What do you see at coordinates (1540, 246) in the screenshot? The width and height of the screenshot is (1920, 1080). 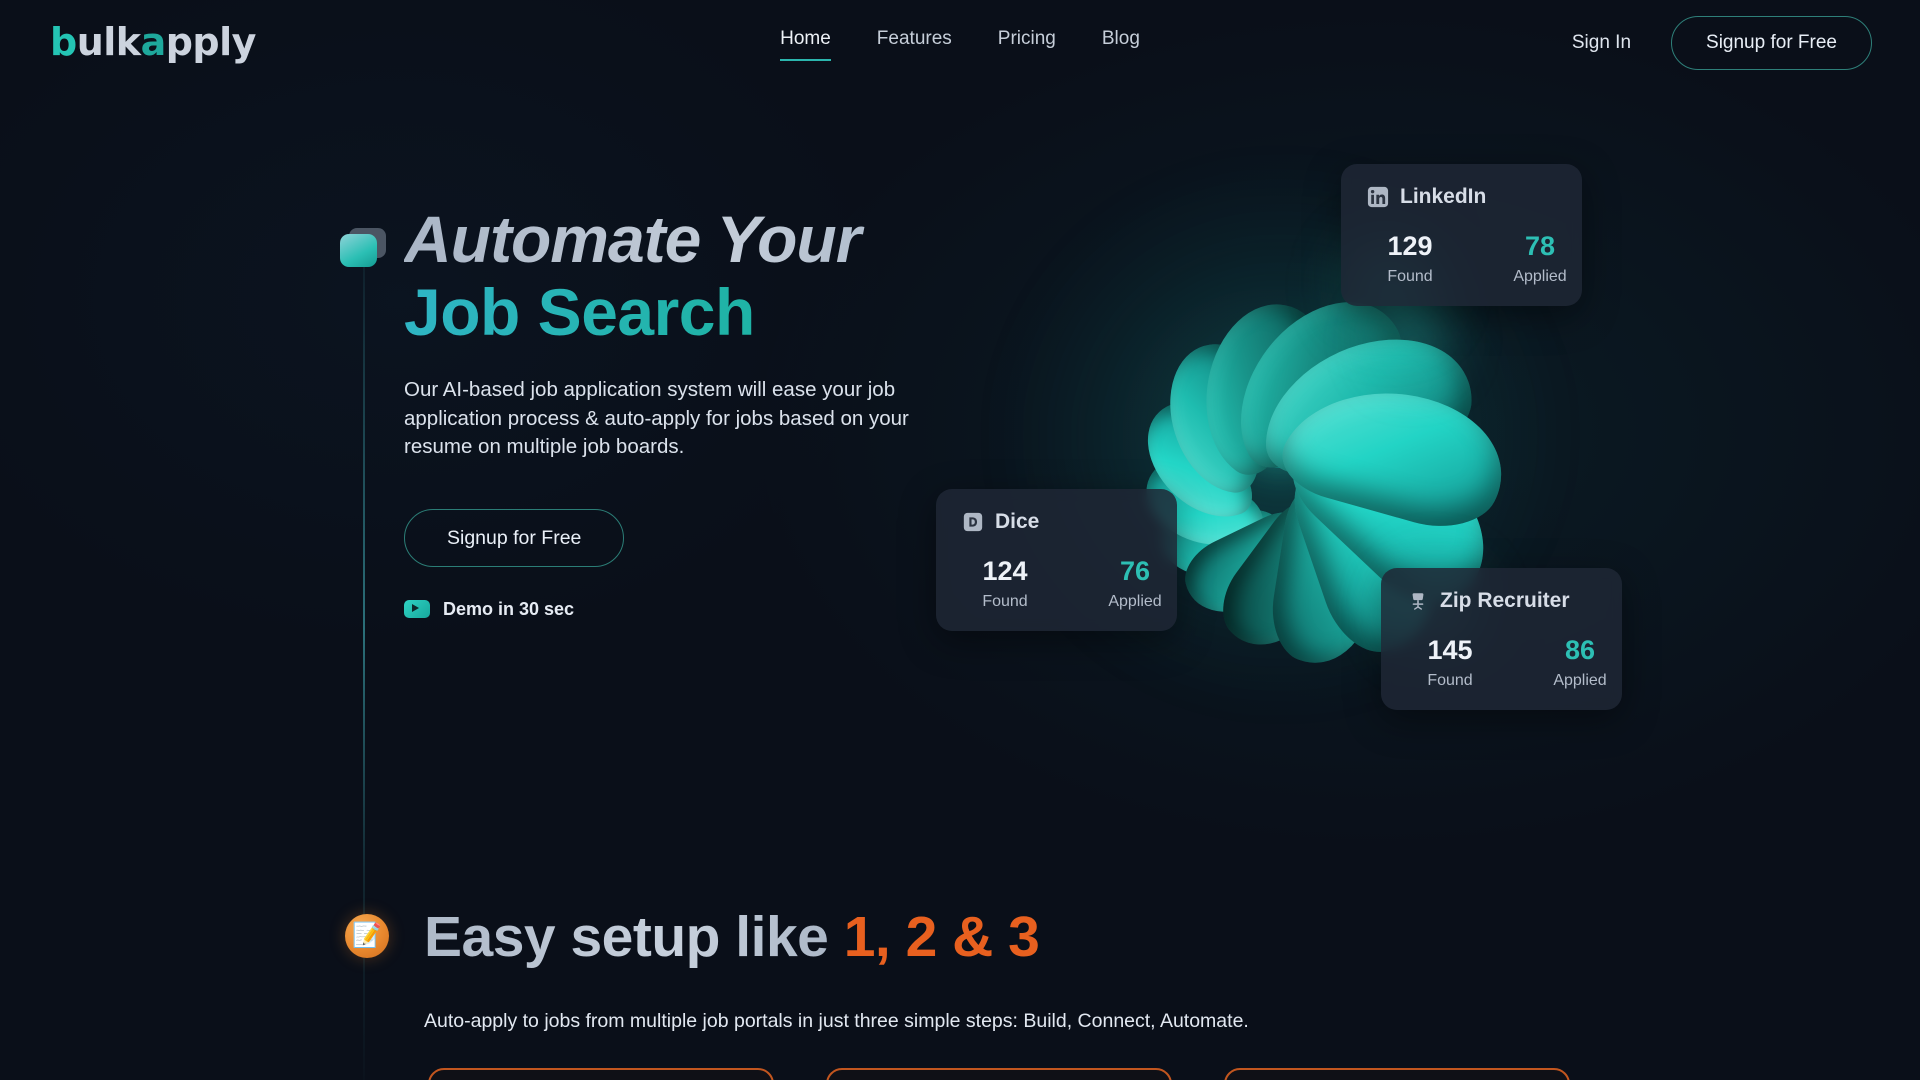 I see `stat-applied-value: 78` at bounding box center [1540, 246].